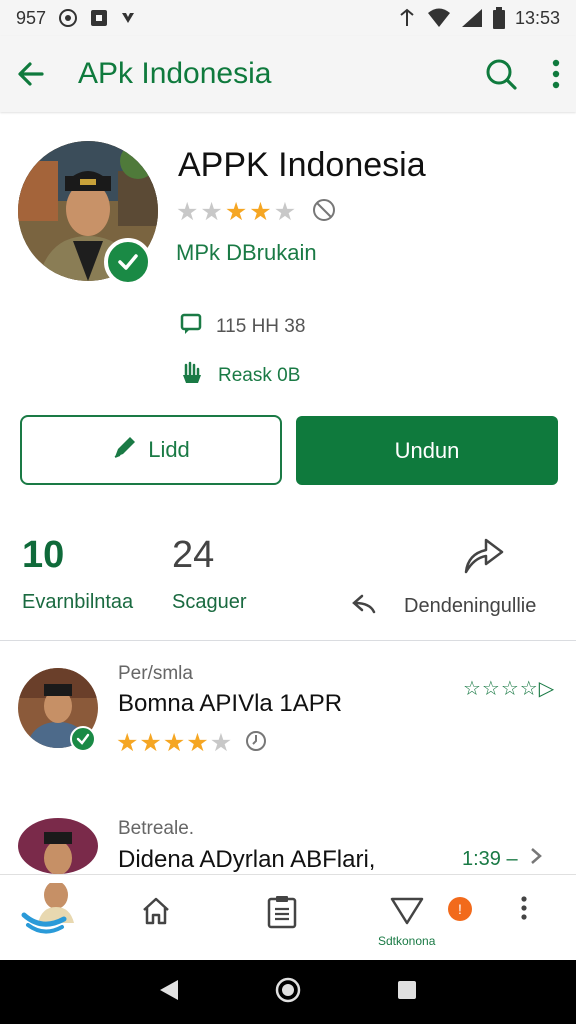  What do you see at coordinates (125, 450) in the screenshot?
I see `pencil-icon` at bounding box center [125, 450].